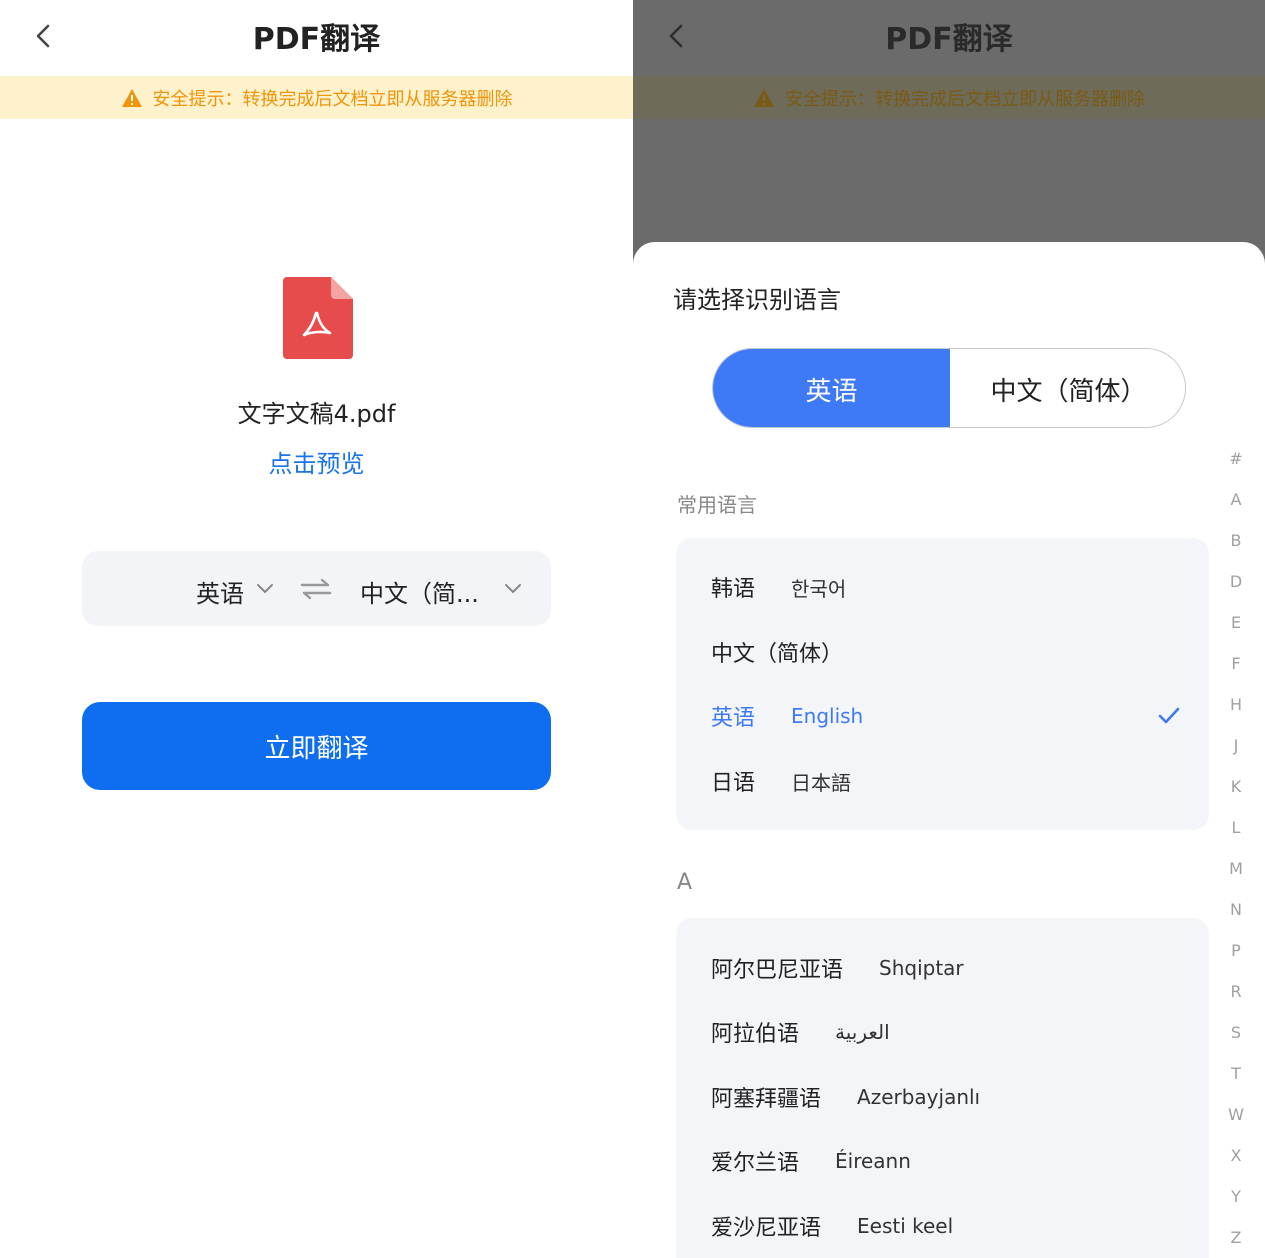  I want to click on checkmark-icon, so click(1169, 715).